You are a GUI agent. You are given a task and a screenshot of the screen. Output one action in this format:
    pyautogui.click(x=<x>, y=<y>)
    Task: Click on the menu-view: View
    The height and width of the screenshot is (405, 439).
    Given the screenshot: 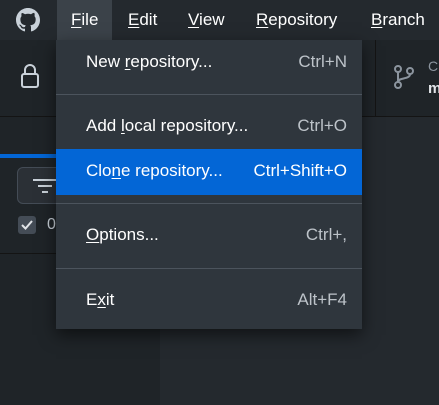 What is the action you would take?
    pyautogui.click(x=206, y=20)
    